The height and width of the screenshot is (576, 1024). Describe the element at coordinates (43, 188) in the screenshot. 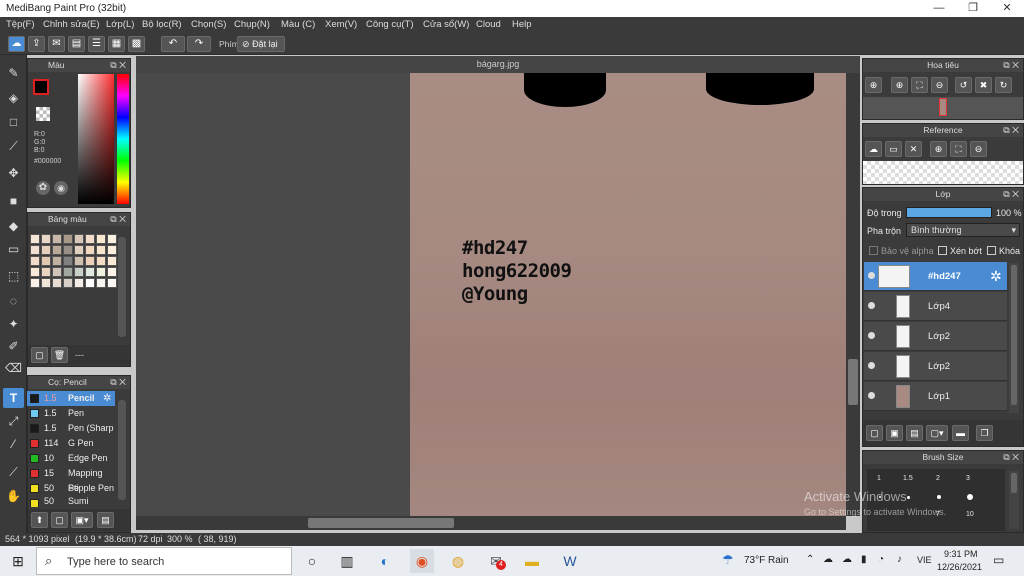

I see `palette-icon: ✿` at that location.